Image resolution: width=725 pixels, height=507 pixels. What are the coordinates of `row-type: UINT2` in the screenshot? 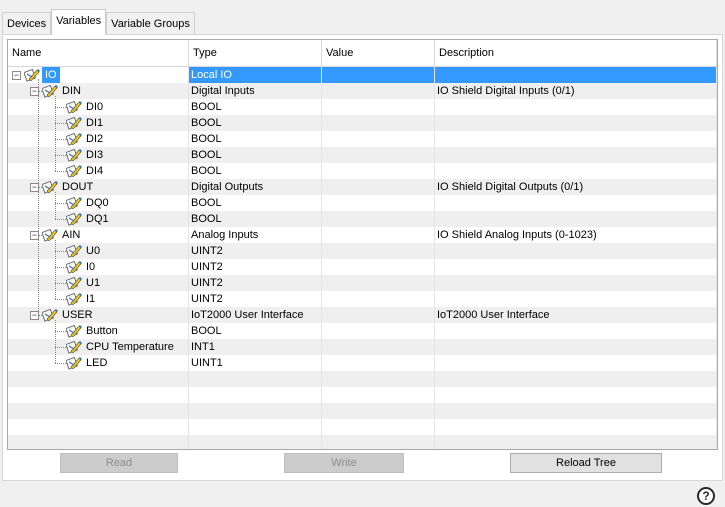 It's located at (255, 251).